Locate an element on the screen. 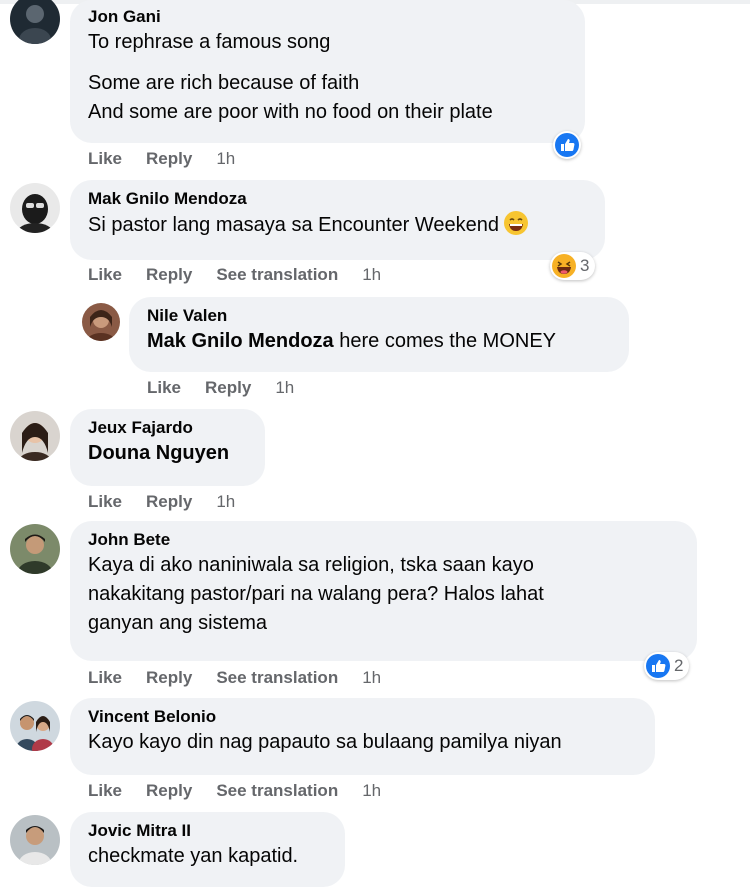  reaction-summary is located at coordinates (567, 145).